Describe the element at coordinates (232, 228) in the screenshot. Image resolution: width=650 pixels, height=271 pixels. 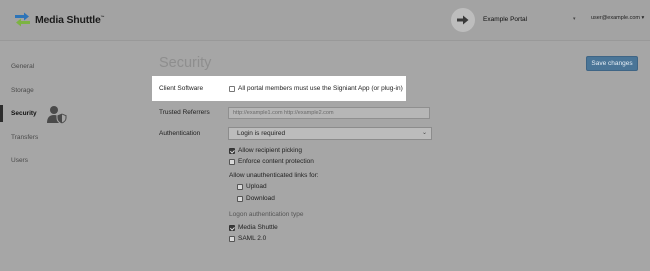
I see `logon-media-shuttle-checkbox` at that location.